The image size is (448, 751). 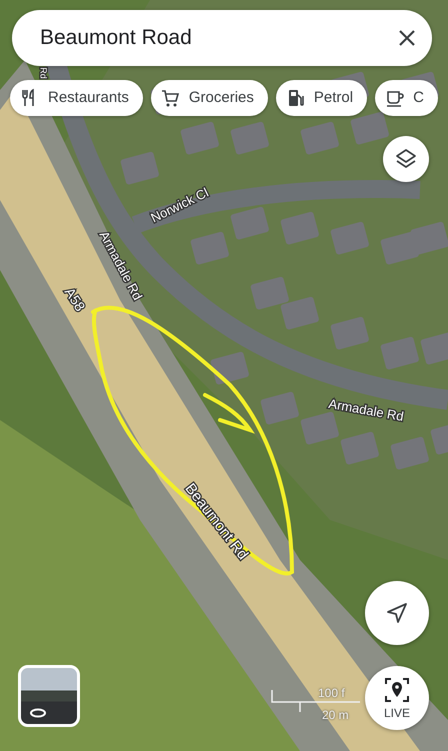 I want to click on search-field: Beaumont Road, so click(x=222, y=38).